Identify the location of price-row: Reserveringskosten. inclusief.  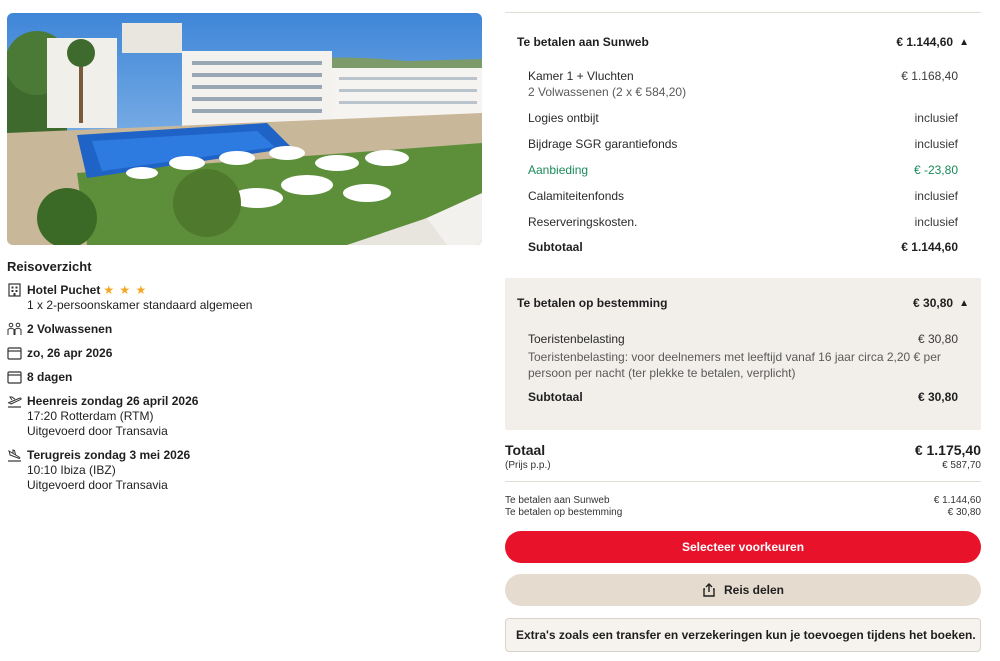
(743, 222).